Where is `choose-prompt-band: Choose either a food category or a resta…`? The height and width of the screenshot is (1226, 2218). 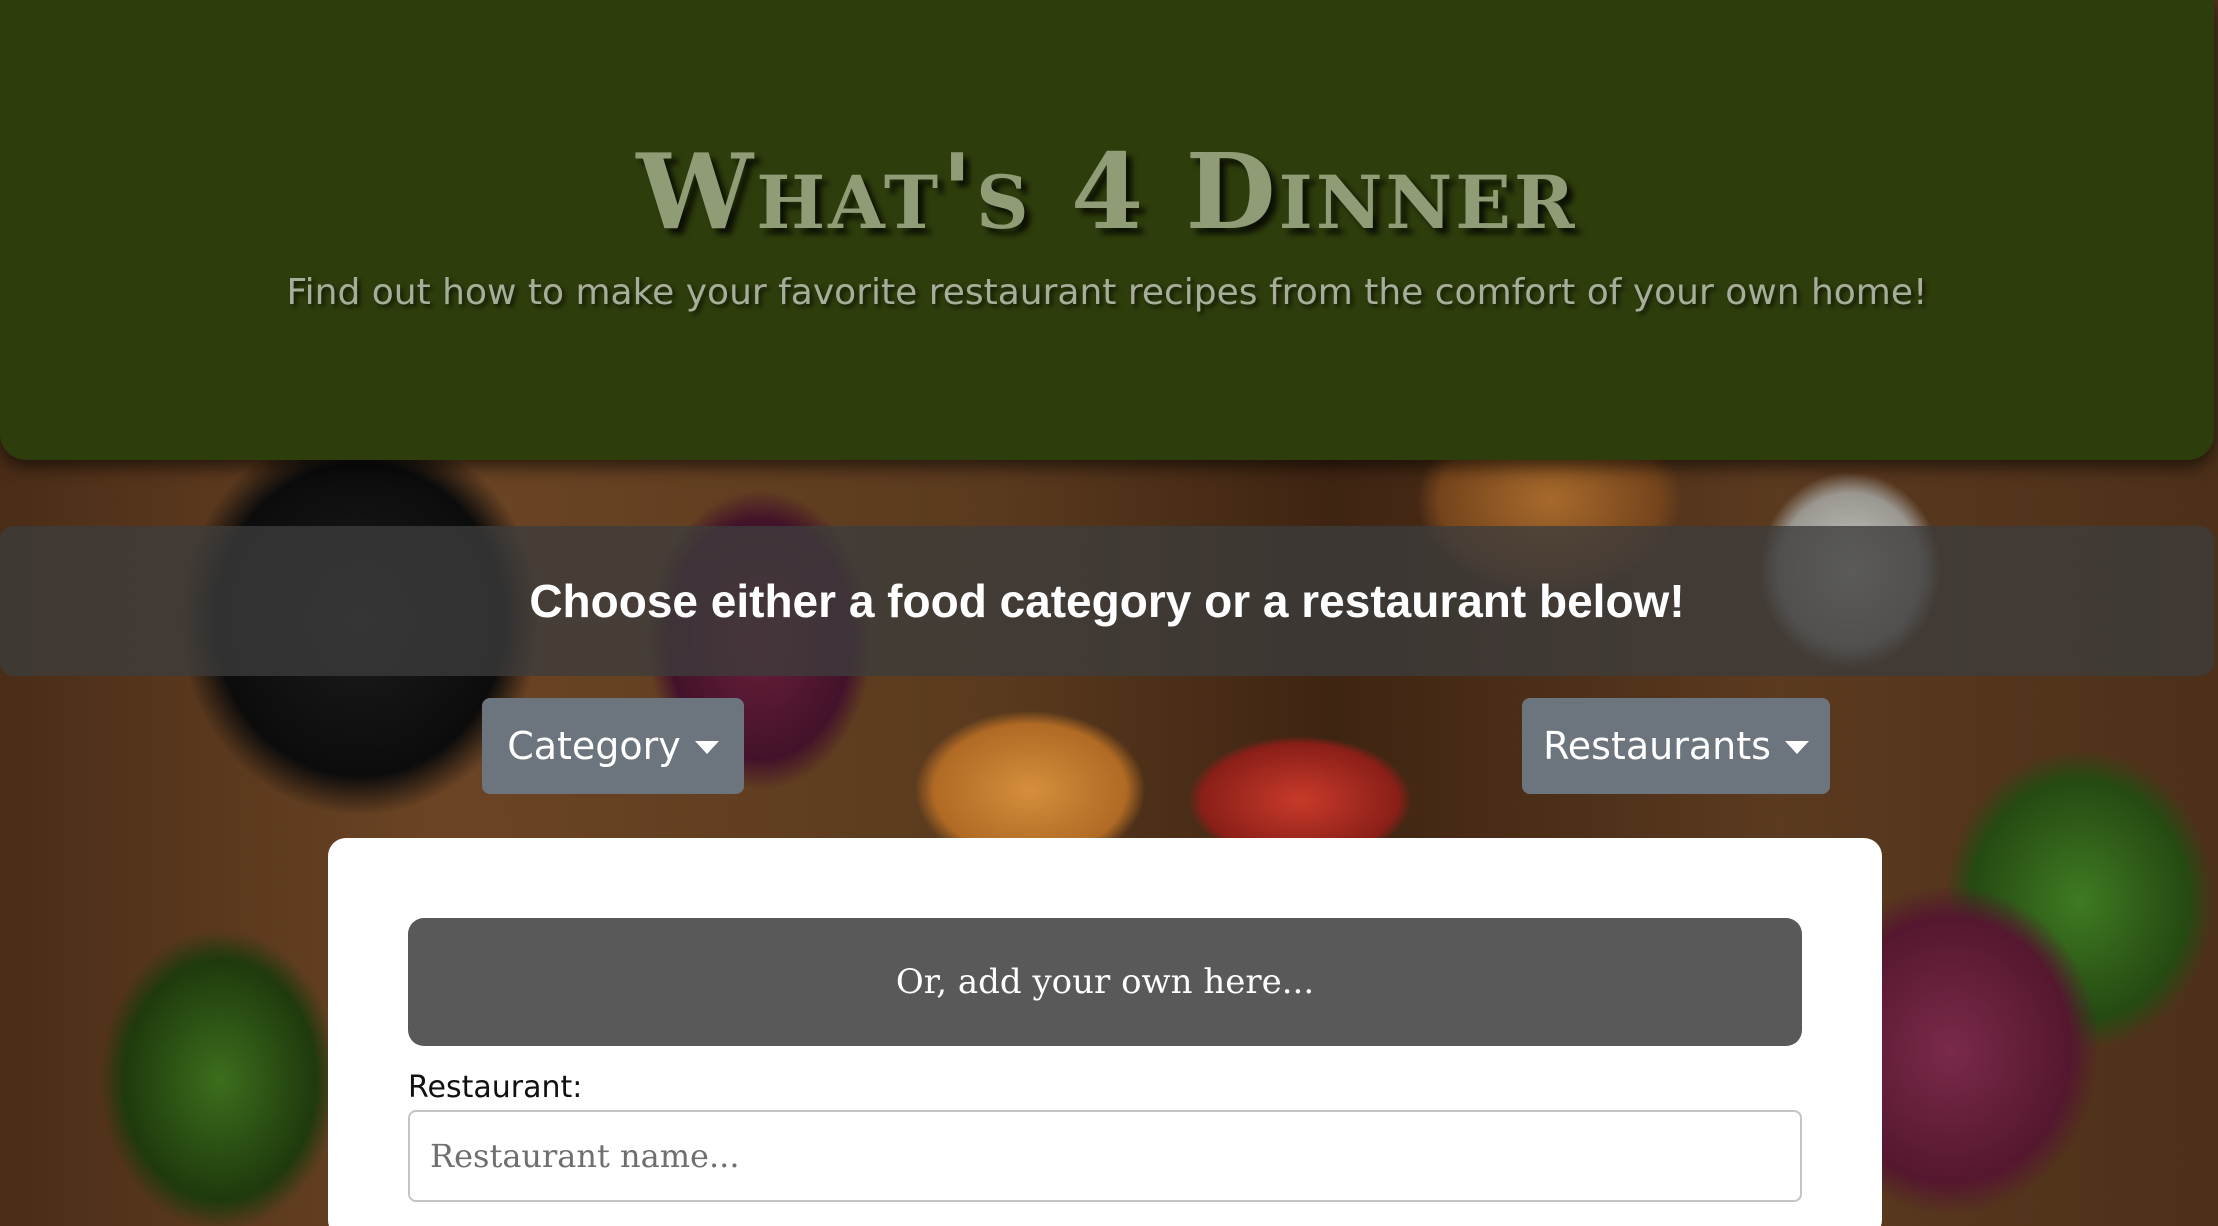 choose-prompt-band: Choose either a food category or a resta… is located at coordinates (1107, 601).